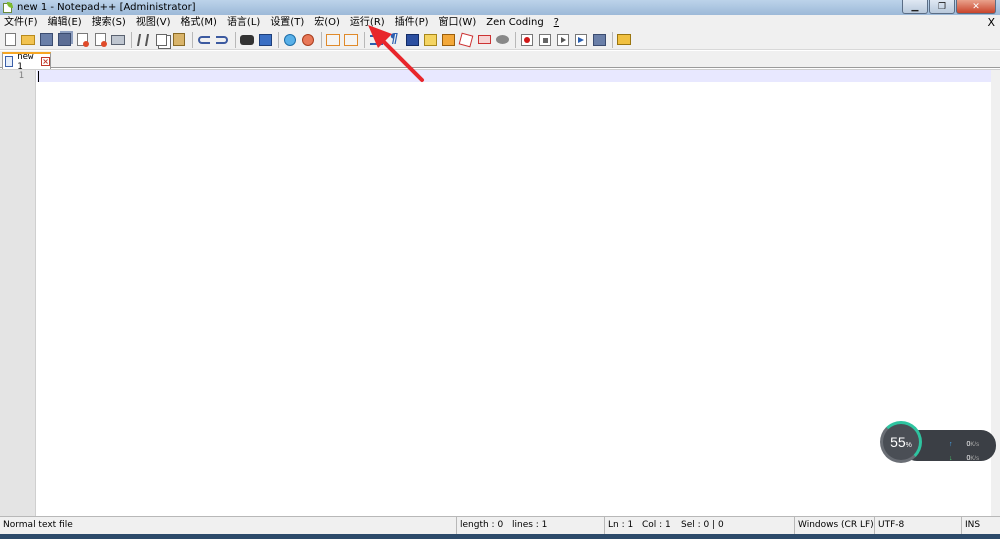  What do you see at coordinates (28, 40) in the screenshot?
I see `open-file-button` at bounding box center [28, 40].